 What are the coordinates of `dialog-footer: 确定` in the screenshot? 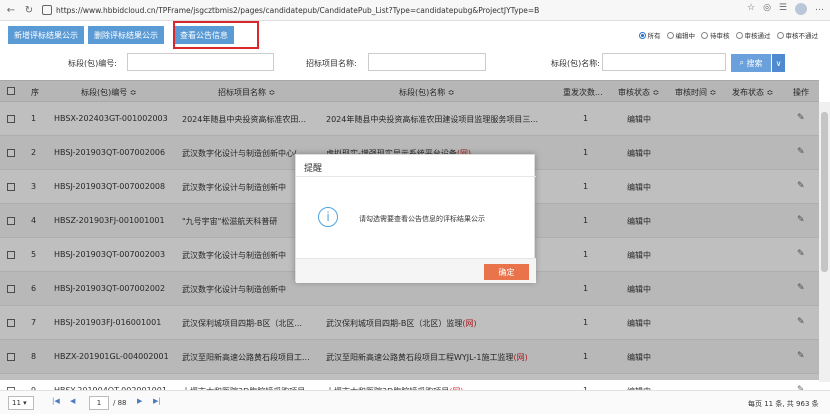 It's located at (416, 270).